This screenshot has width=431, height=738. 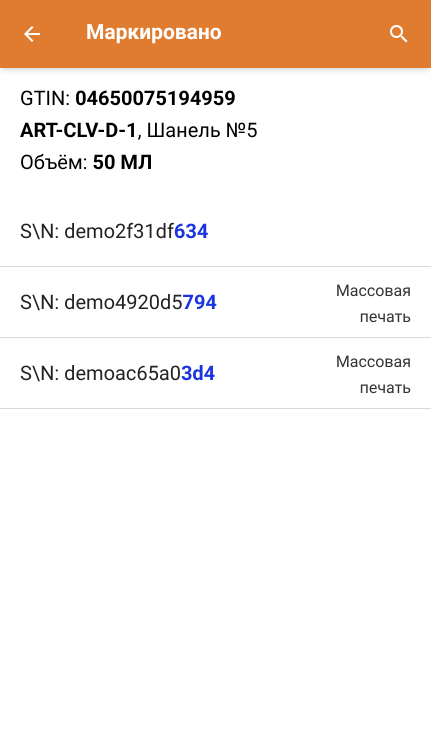 I want to click on serial-number: S\N: demo4920d5794, so click(x=118, y=302).